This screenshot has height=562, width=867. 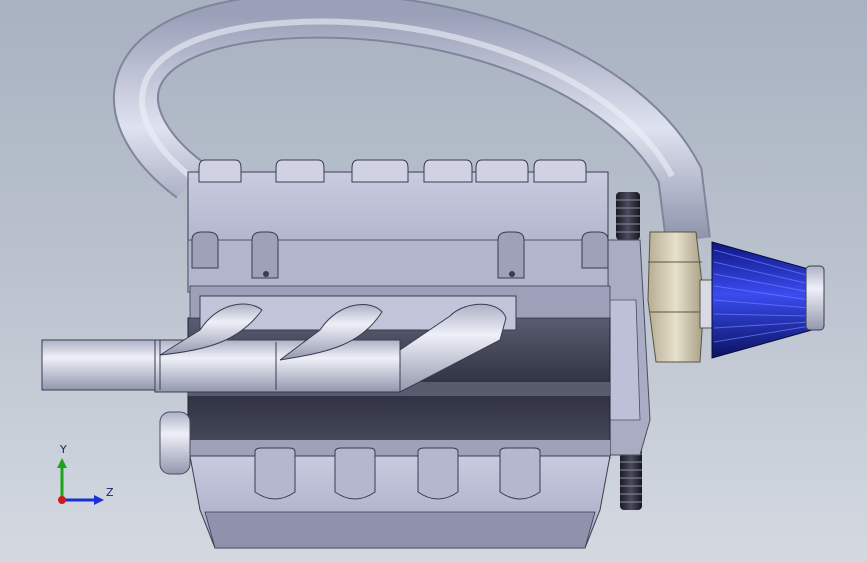 What do you see at coordinates (85, 474) in the screenshot?
I see `coordinate-triad: Y Z` at bounding box center [85, 474].